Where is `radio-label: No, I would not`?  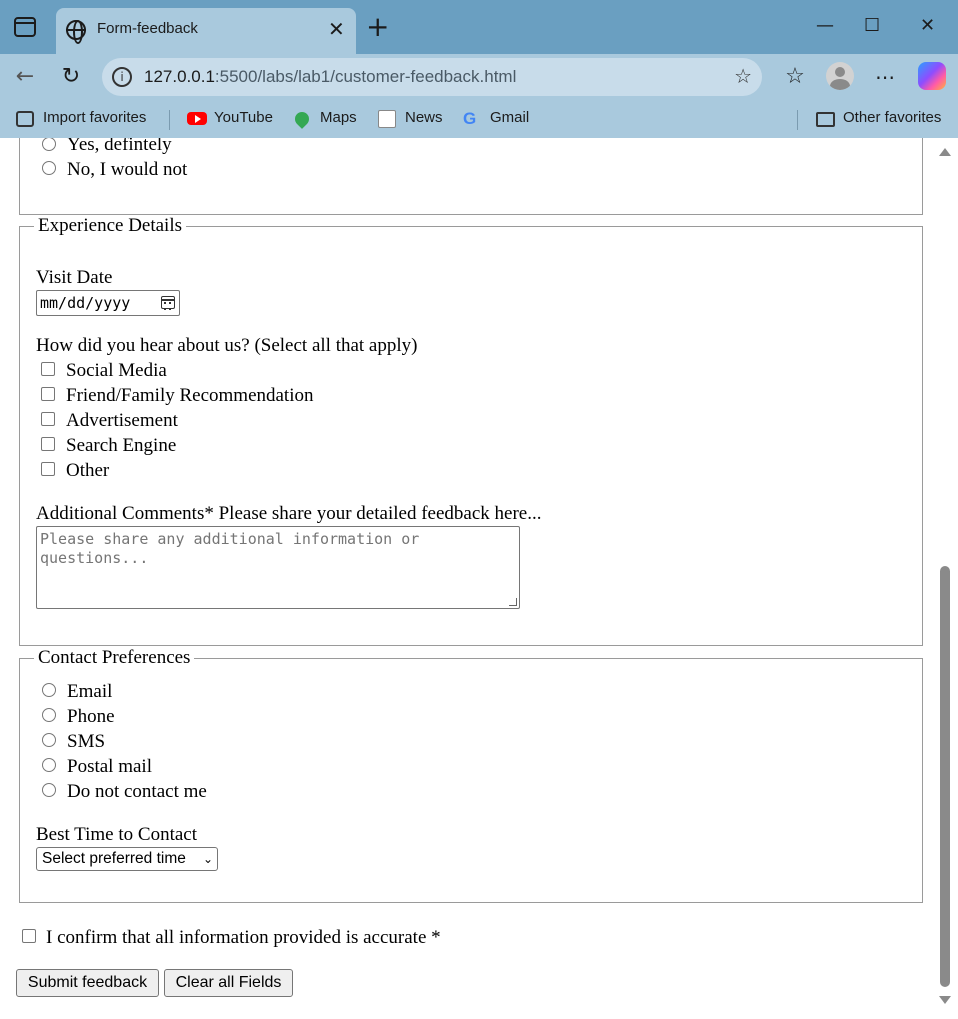
radio-label: No, I would not is located at coordinates (127, 169).